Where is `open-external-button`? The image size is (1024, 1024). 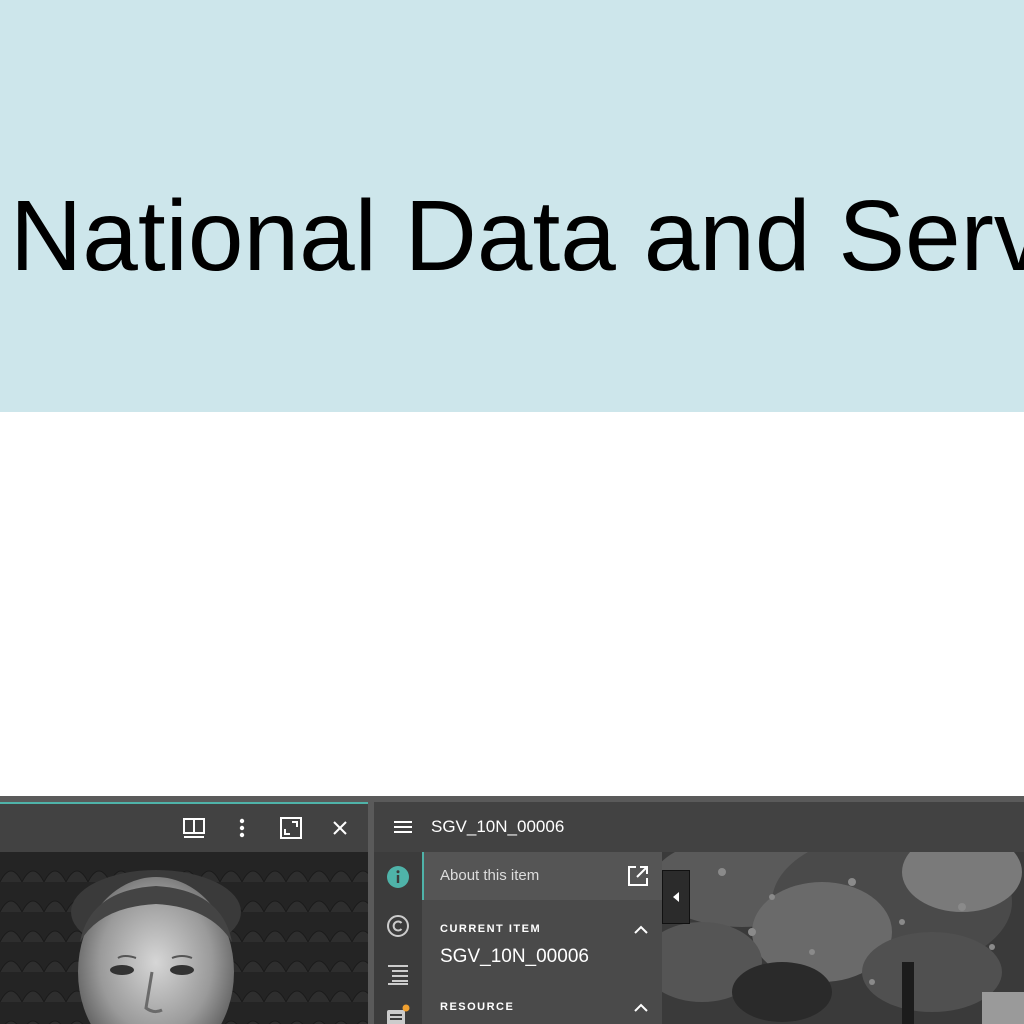
open-external-button is located at coordinates (638, 876).